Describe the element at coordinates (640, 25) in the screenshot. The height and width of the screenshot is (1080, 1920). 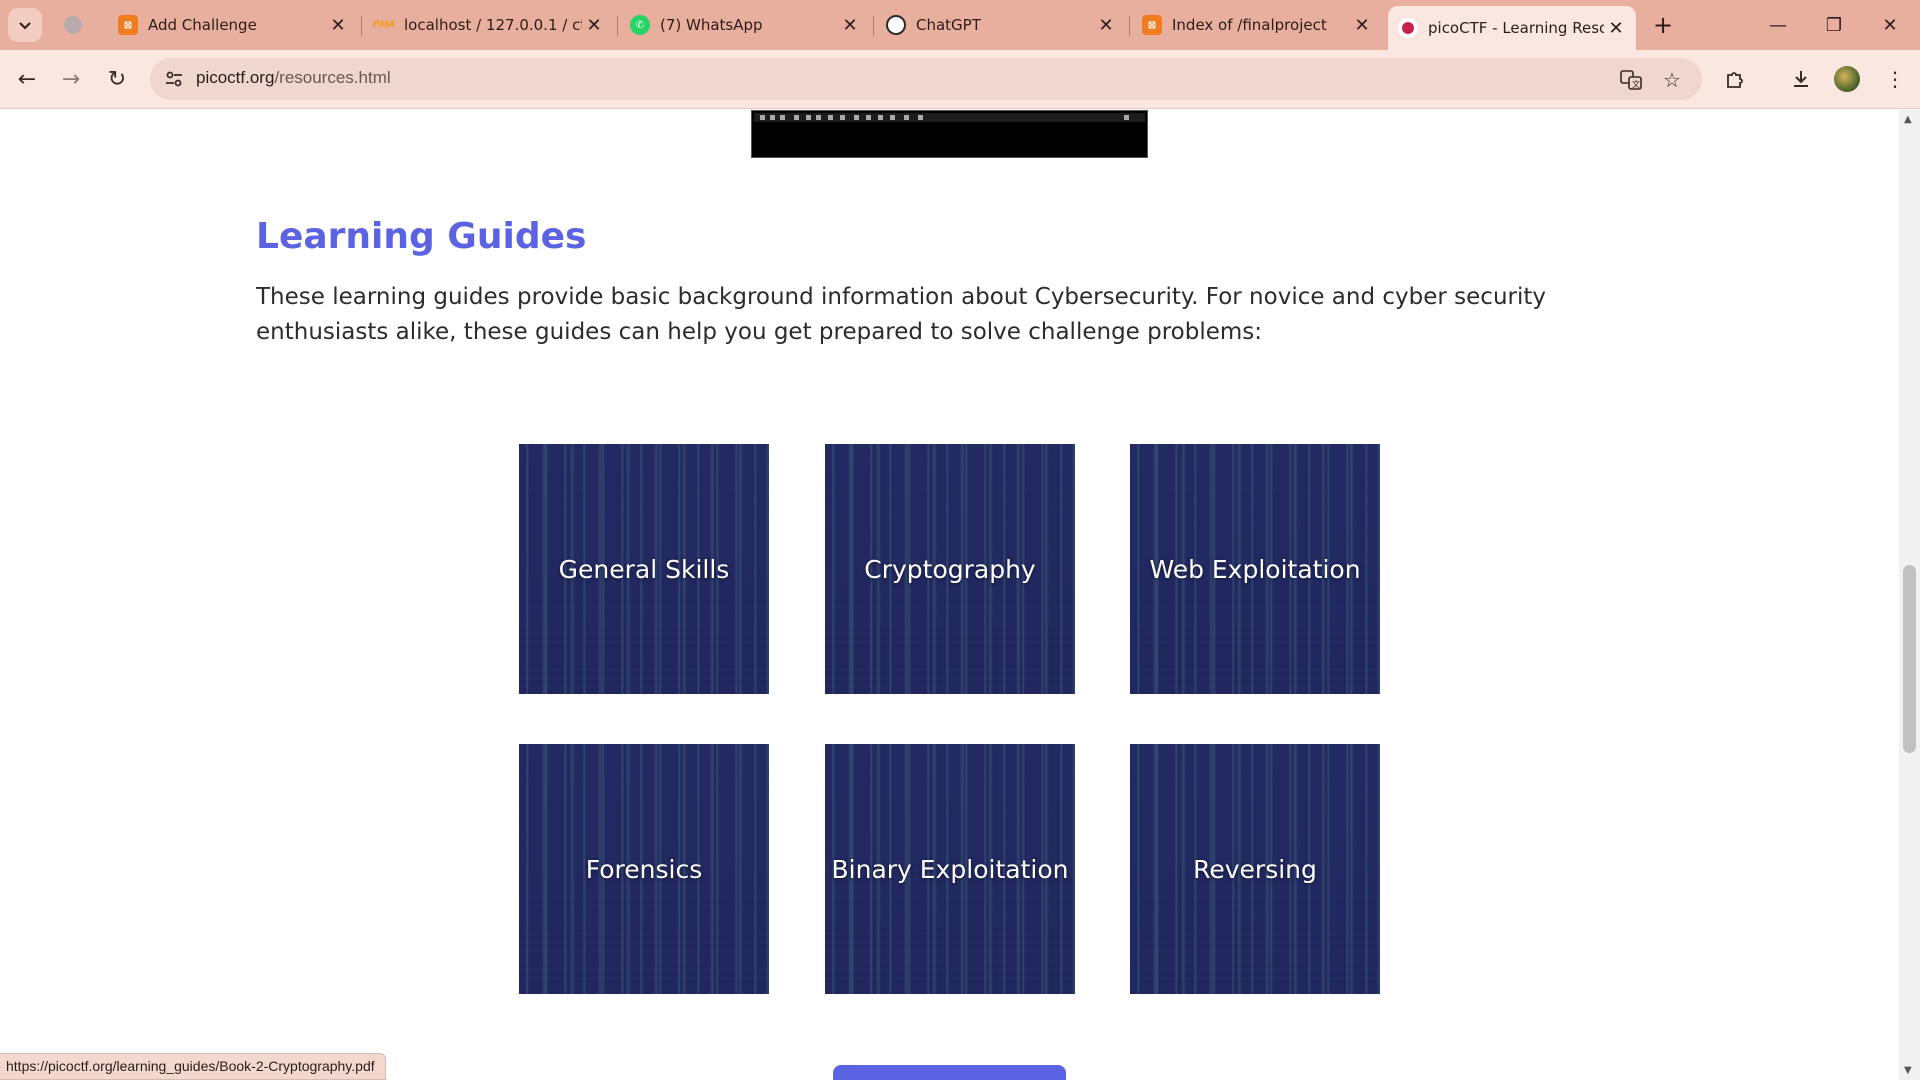
I see `whatsapp-icon: ✆` at that location.